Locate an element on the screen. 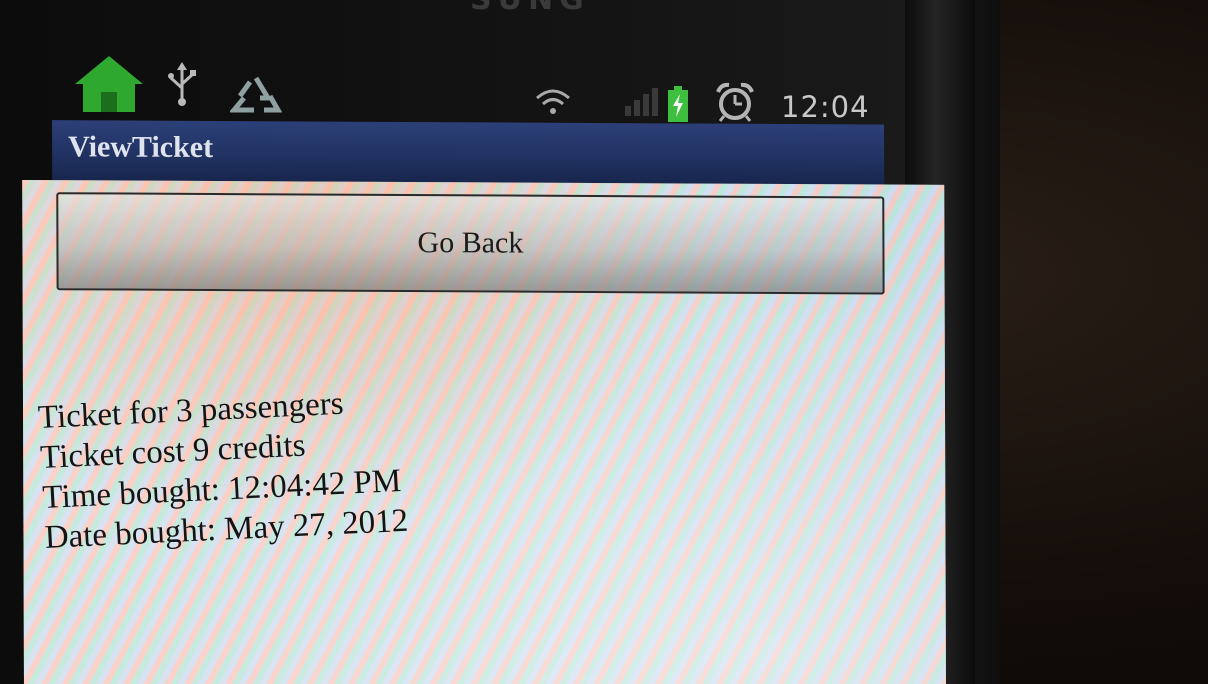 The image size is (1208, 684). status-clock: 12:04 is located at coordinates (825, 107).